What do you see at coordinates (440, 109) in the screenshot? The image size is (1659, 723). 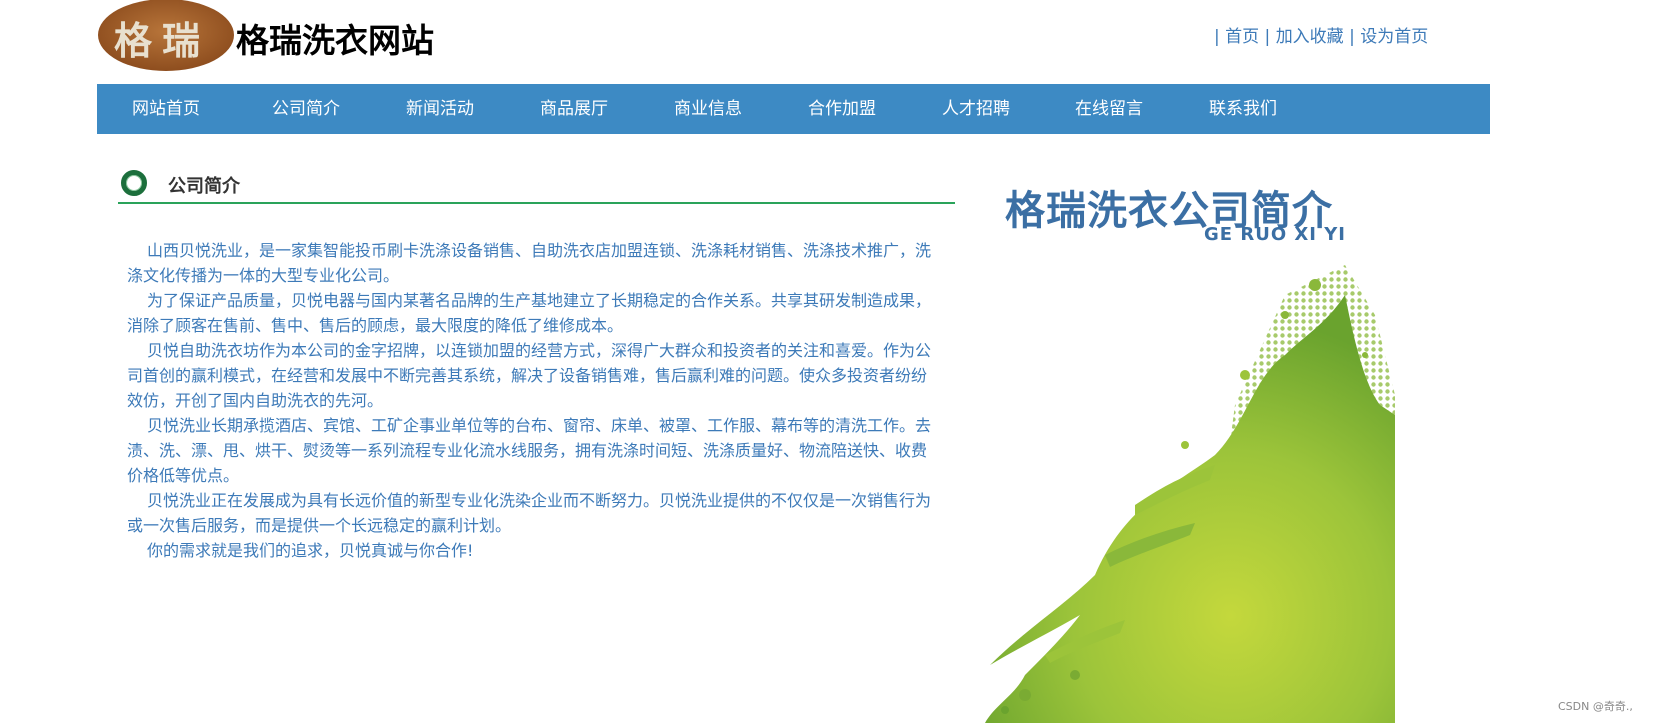 I see `nav-item-news: 新闻活动` at bounding box center [440, 109].